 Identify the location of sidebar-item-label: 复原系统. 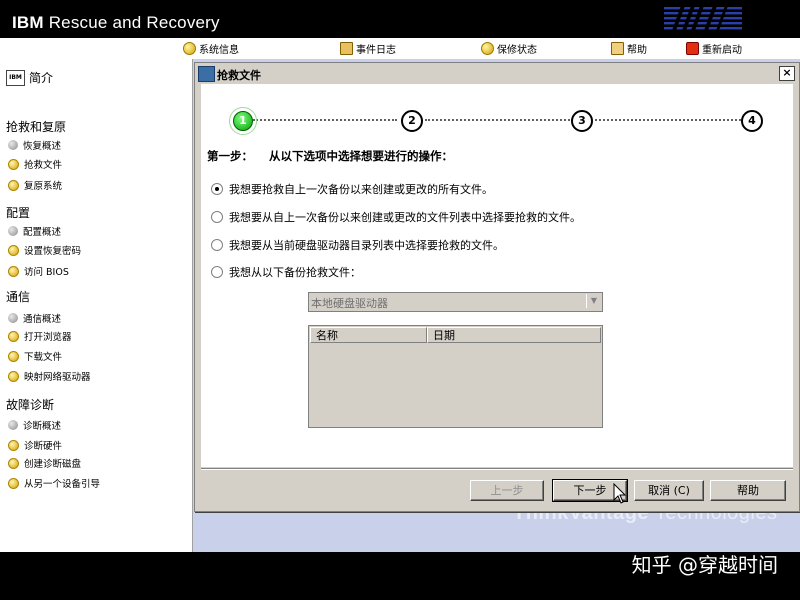
(43, 186).